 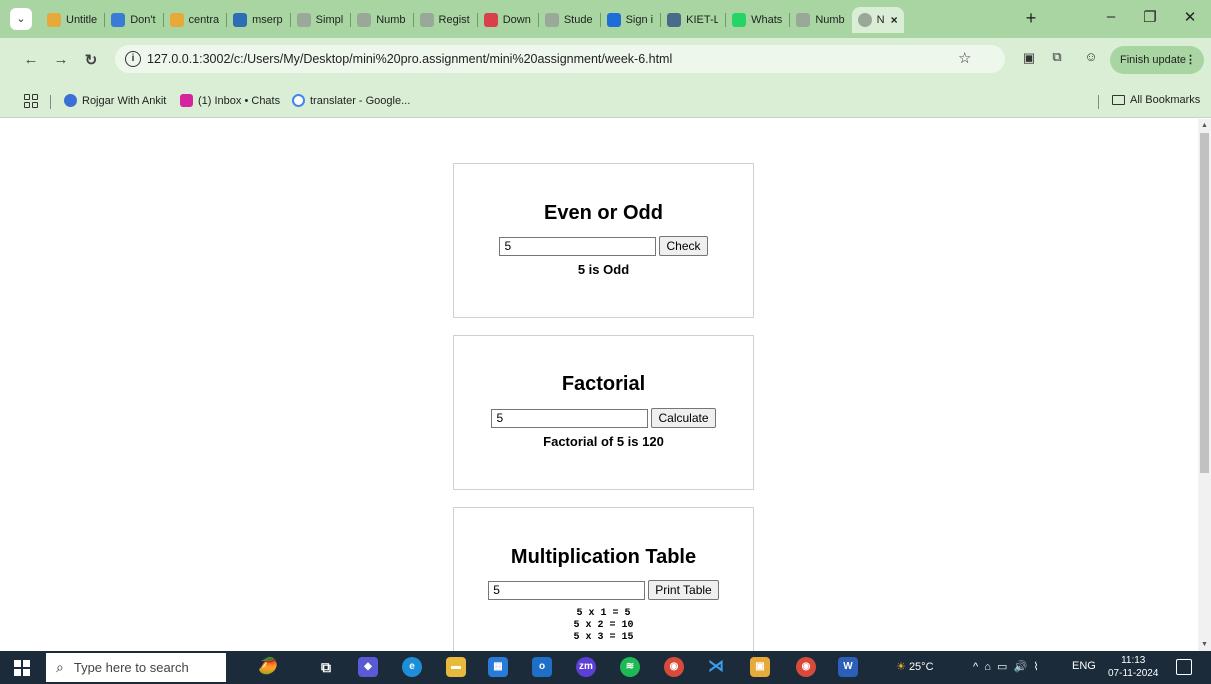 What do you see at coordinates (1111, 16) in the screenshot?
I see `minimize-button: –` at bounding box center [1111, 16].